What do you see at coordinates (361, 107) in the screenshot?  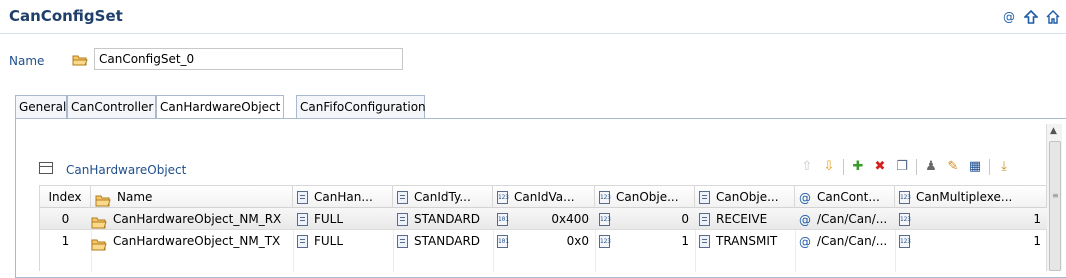 I see `tab-canfifoconfiguration: CanFifoConfiguration` at bounding box center [361, 107].